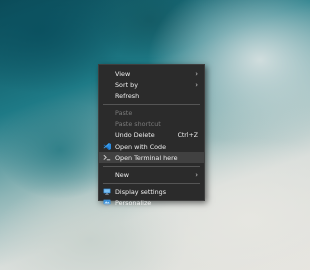 The height and width of the screenshot is (270, 320). What do you see at coordinates (126, 84) in the screenshot?
I see `menu-item-label: Sort by` at bounding box center [126, 84].